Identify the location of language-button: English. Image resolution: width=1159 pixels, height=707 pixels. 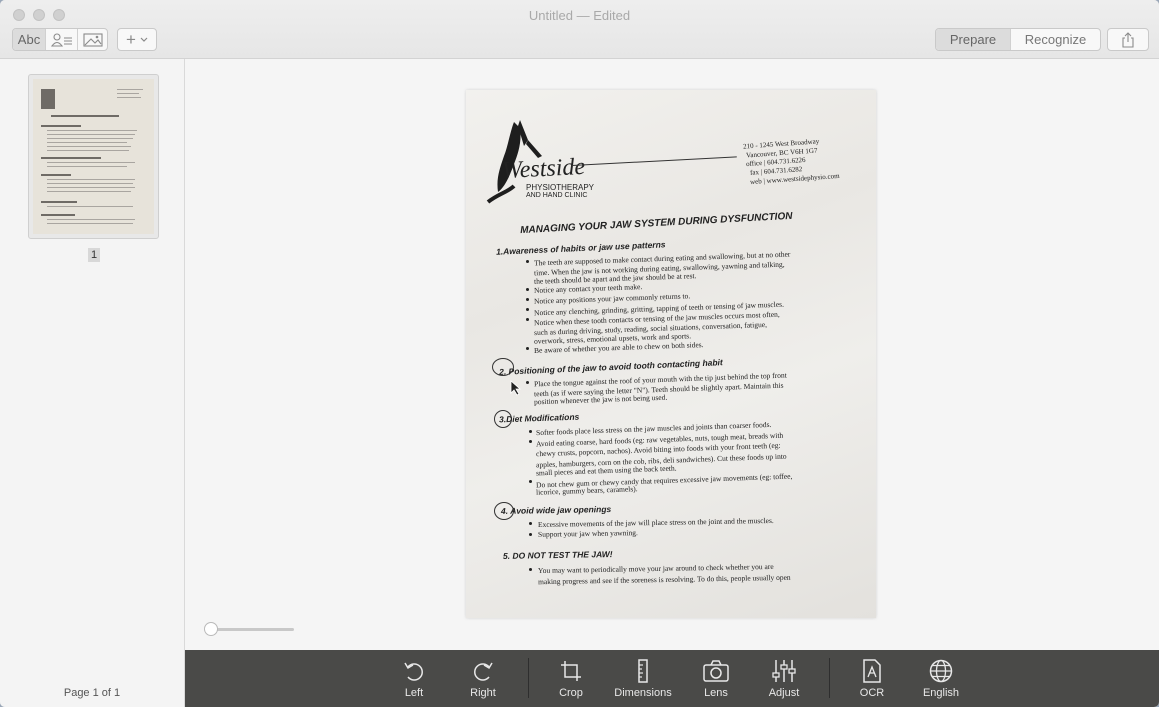
(941, 678).